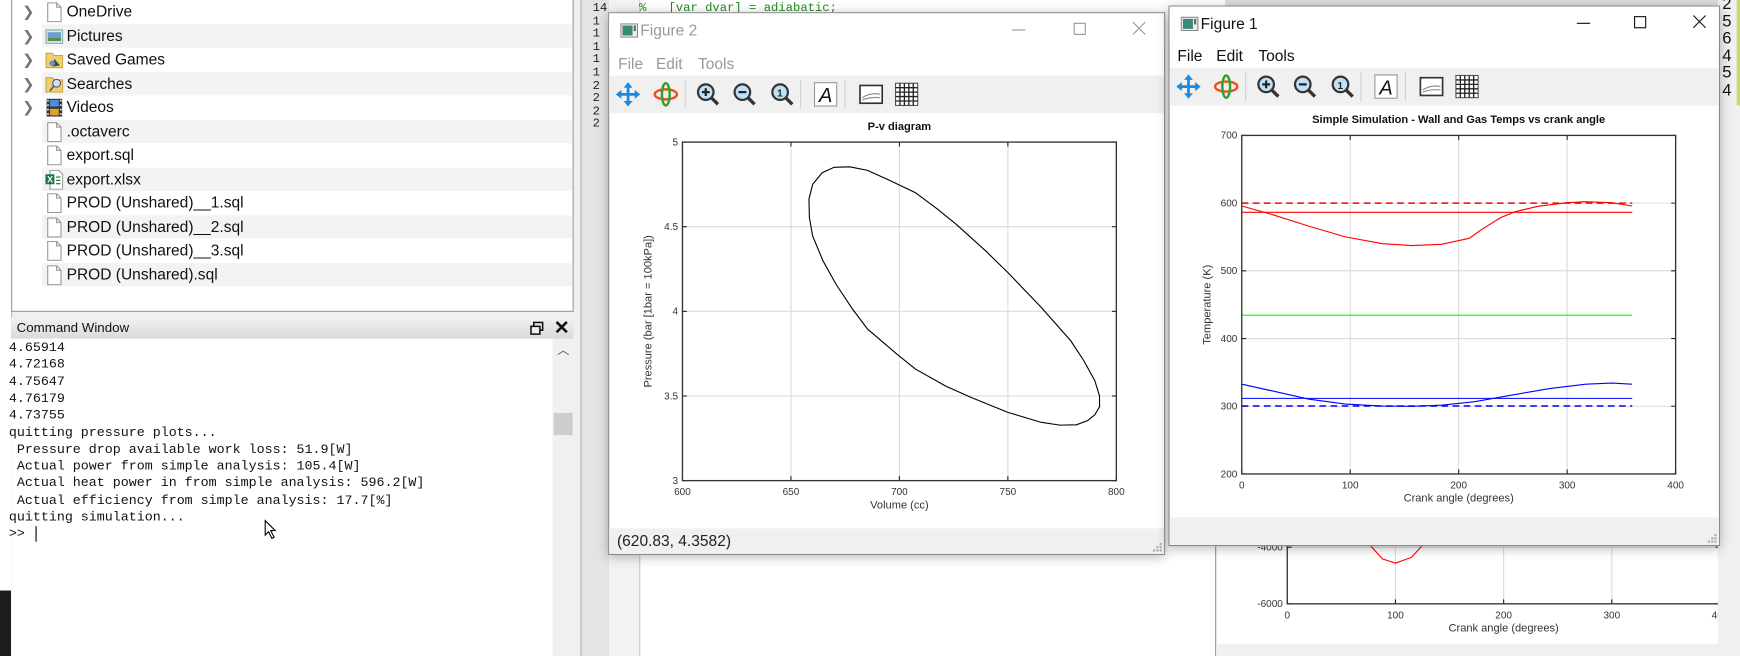 Image resolution: width=1740 pixels, height=656 pixels. What do you see at coordinates (1229, 339) in the screenshot?
I see `y-tick-label: 400` at bounding box center [1229, 339].